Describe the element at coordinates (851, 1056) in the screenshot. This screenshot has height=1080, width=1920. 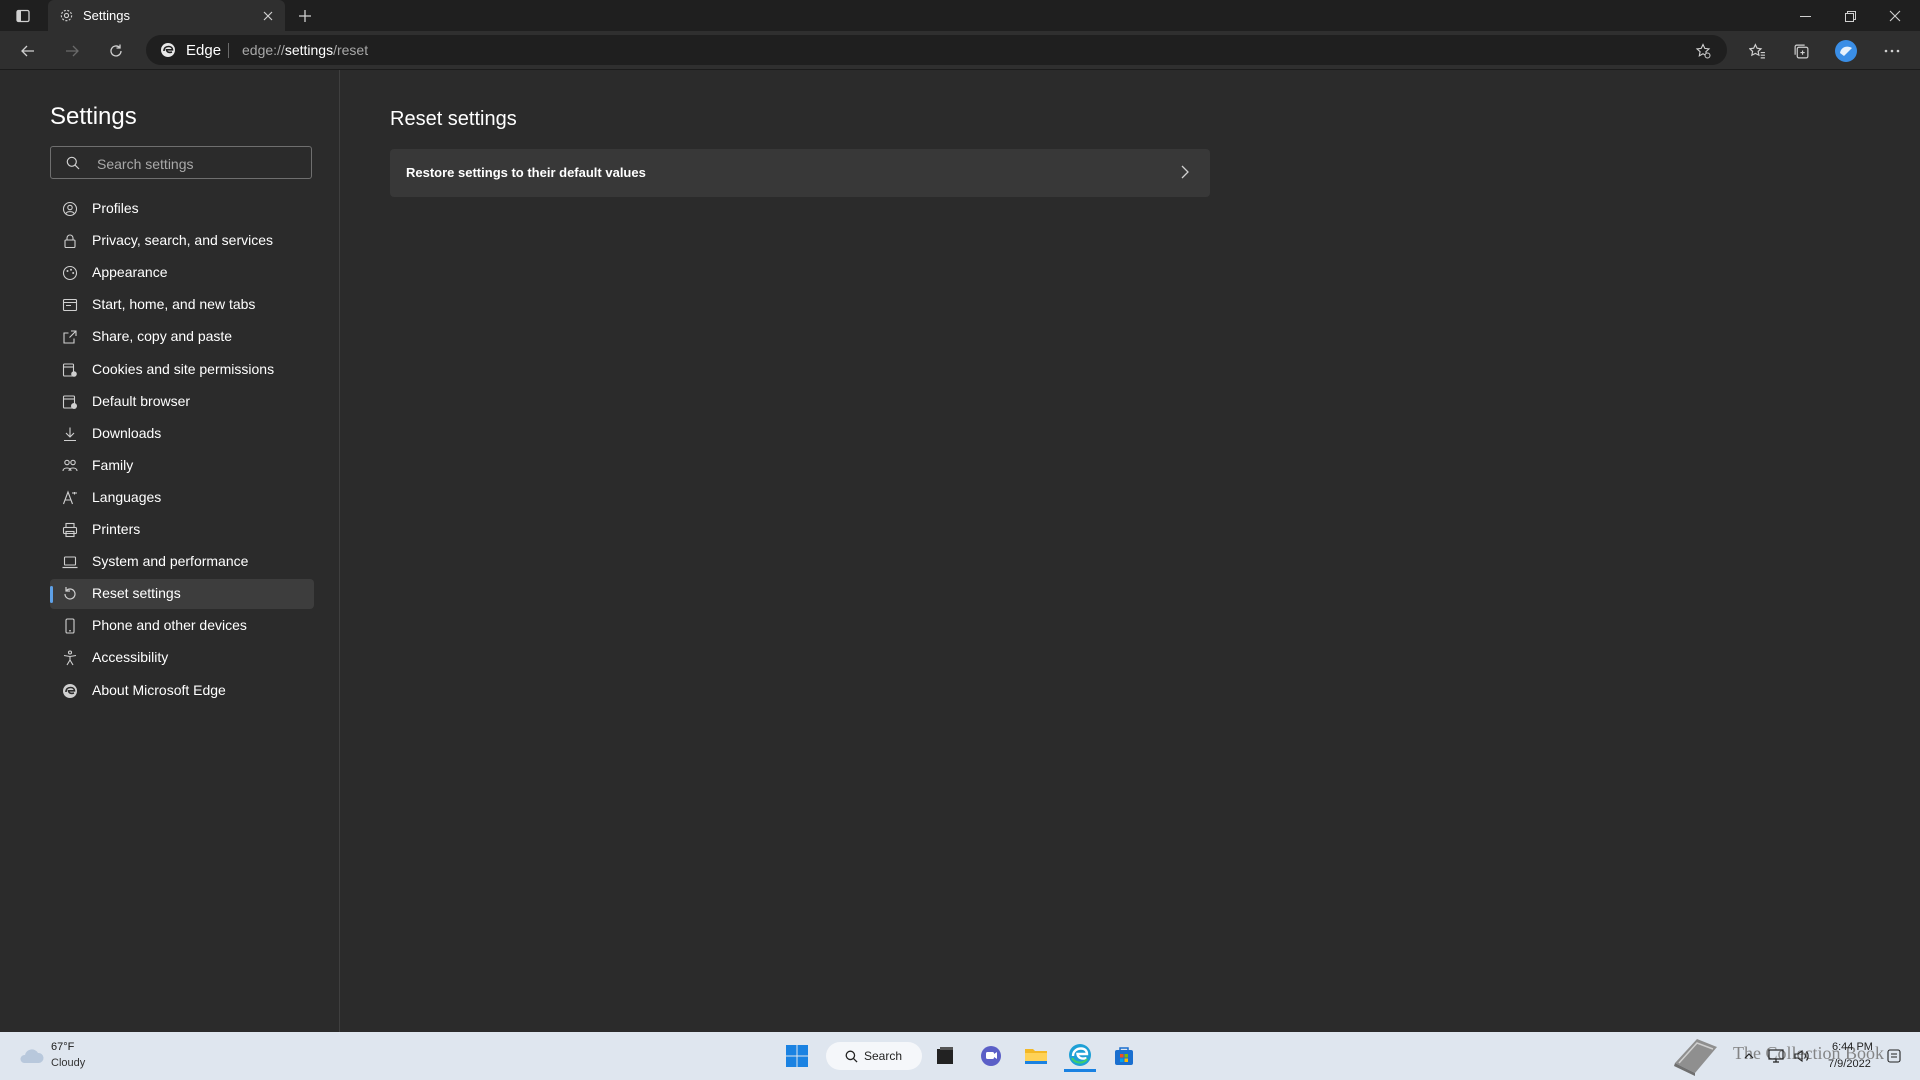
I see `taskbar-search-icon` at that location.